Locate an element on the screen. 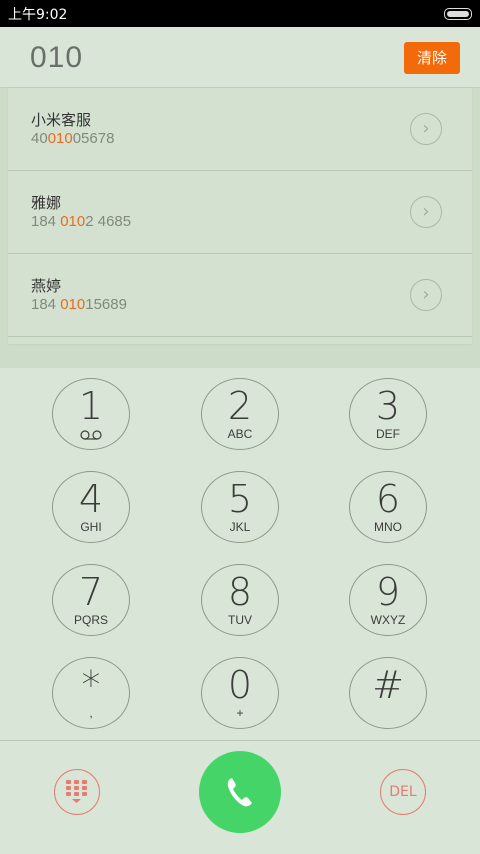  key-6: 6 MNO is located at coordinates (388, 507).